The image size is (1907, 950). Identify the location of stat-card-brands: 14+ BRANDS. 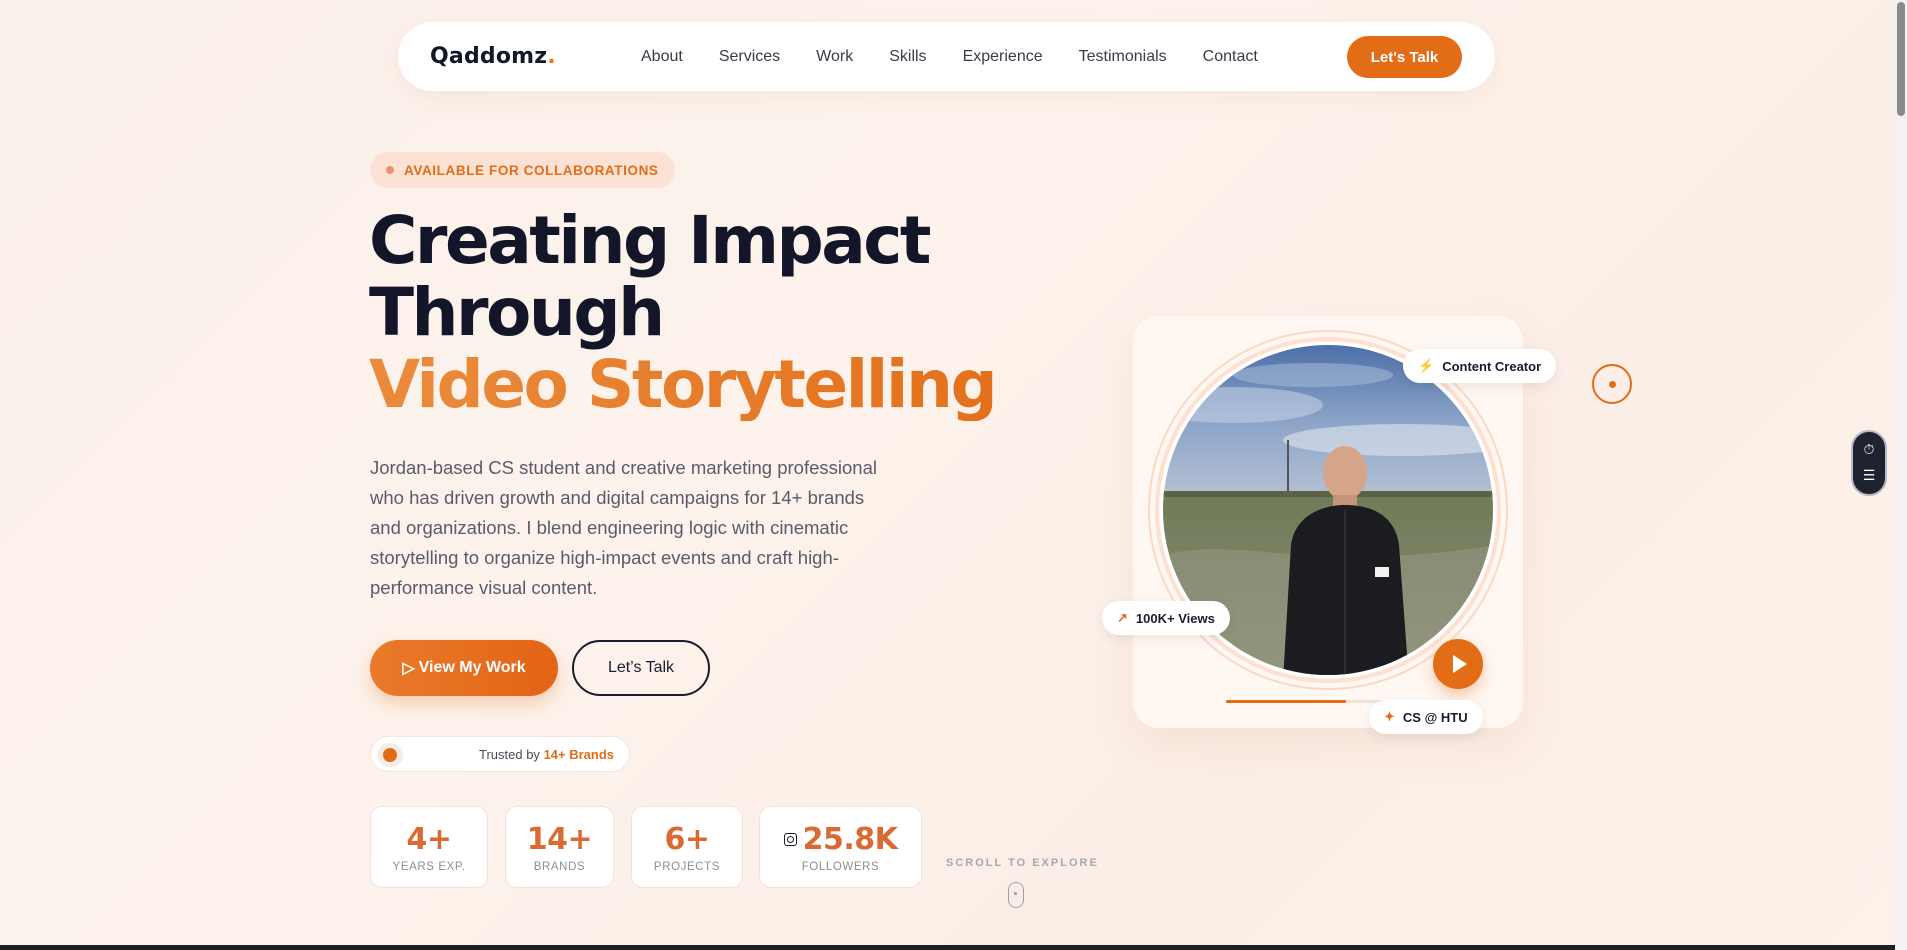
(559, 847).